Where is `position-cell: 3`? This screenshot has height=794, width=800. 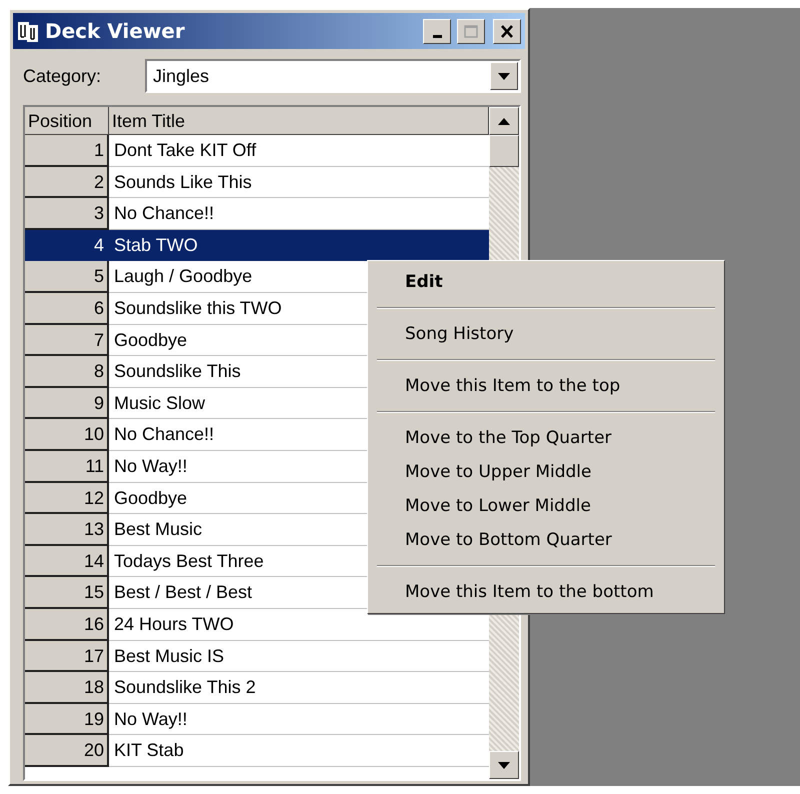 position-cell: 3 is located at coordinates (67, 214).